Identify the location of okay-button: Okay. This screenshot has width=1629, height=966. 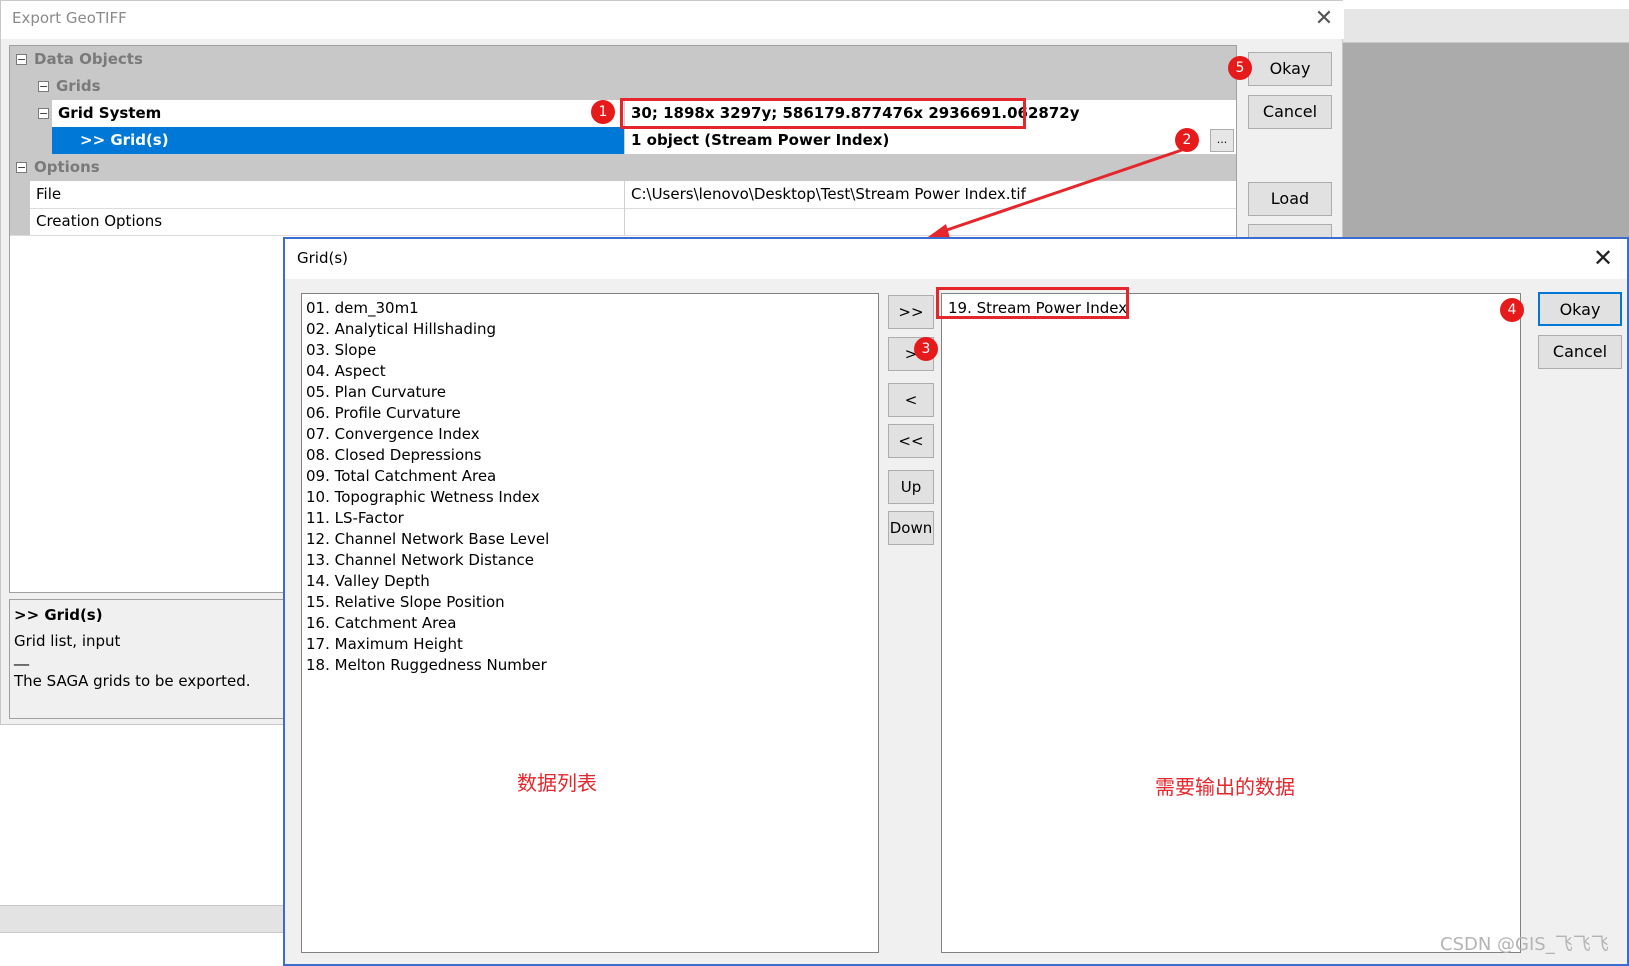
(1580, 309).